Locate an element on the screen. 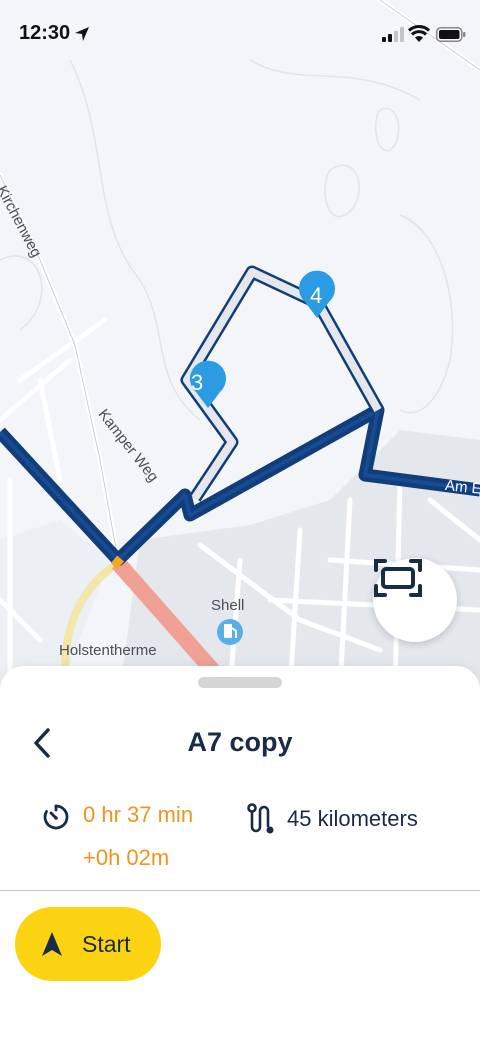 The height and width of the screenshot is (1040, 480). timer-icon is located at coordinates (56, 817).